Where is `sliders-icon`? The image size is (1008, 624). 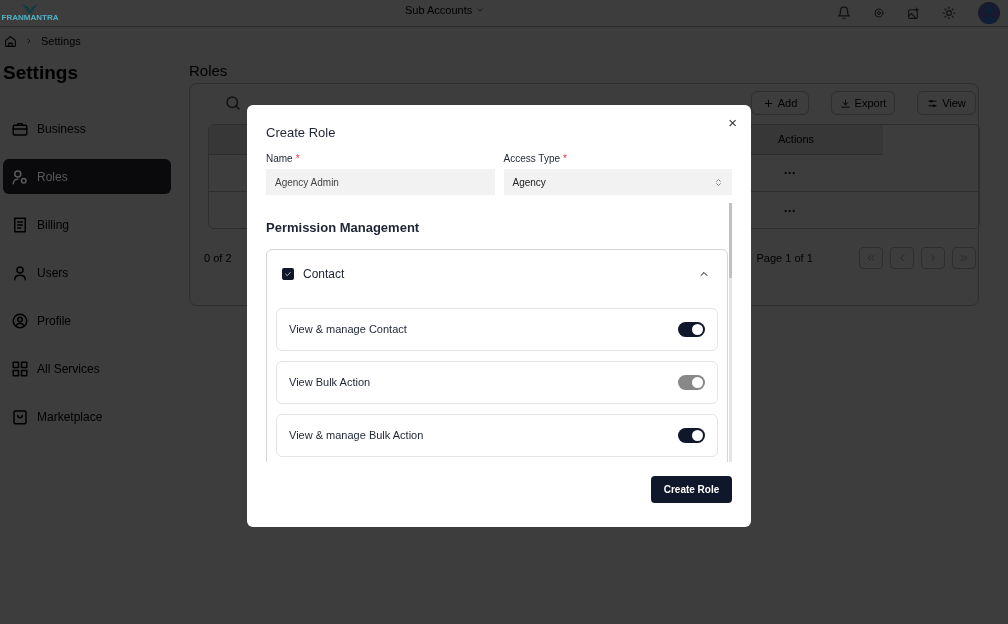 sliders-icon is located at coordinates (933, 103).